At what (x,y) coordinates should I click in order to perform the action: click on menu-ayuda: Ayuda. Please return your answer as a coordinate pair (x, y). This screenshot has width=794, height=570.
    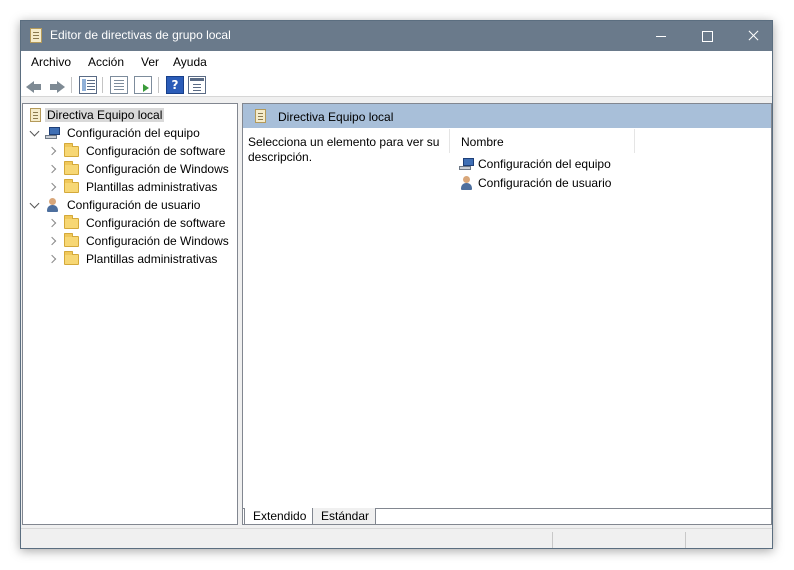
    Looking at the image, I should click on (190, 62).